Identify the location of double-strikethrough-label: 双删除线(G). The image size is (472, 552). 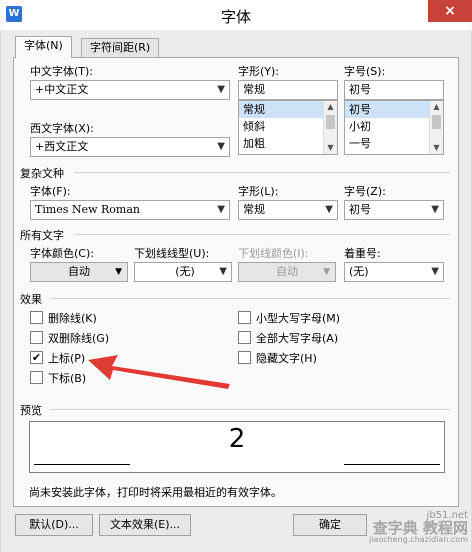
(78, 338).